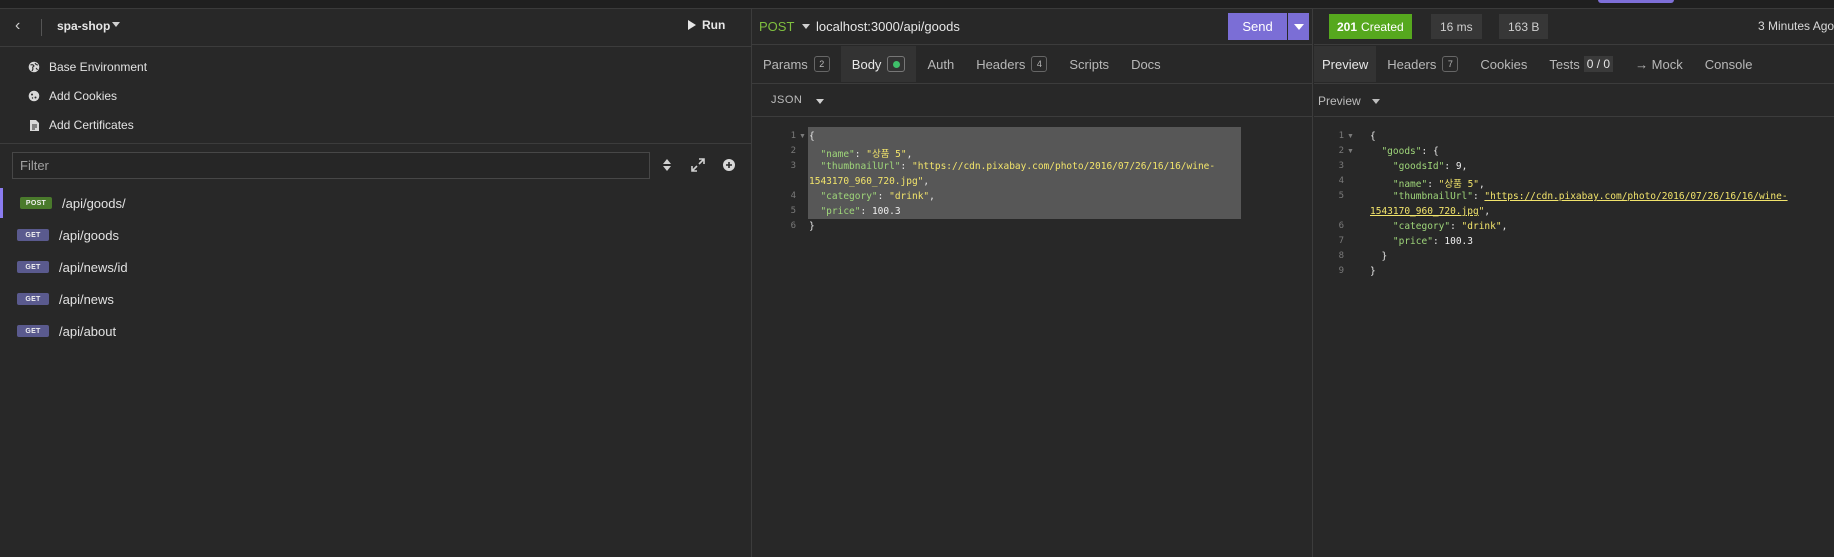 This screenshot has height=557, width=1834. What do you see at coordinates (776, 26) in the screenshot?
I see `method-selector: POST` at bounding box center [776, 26].